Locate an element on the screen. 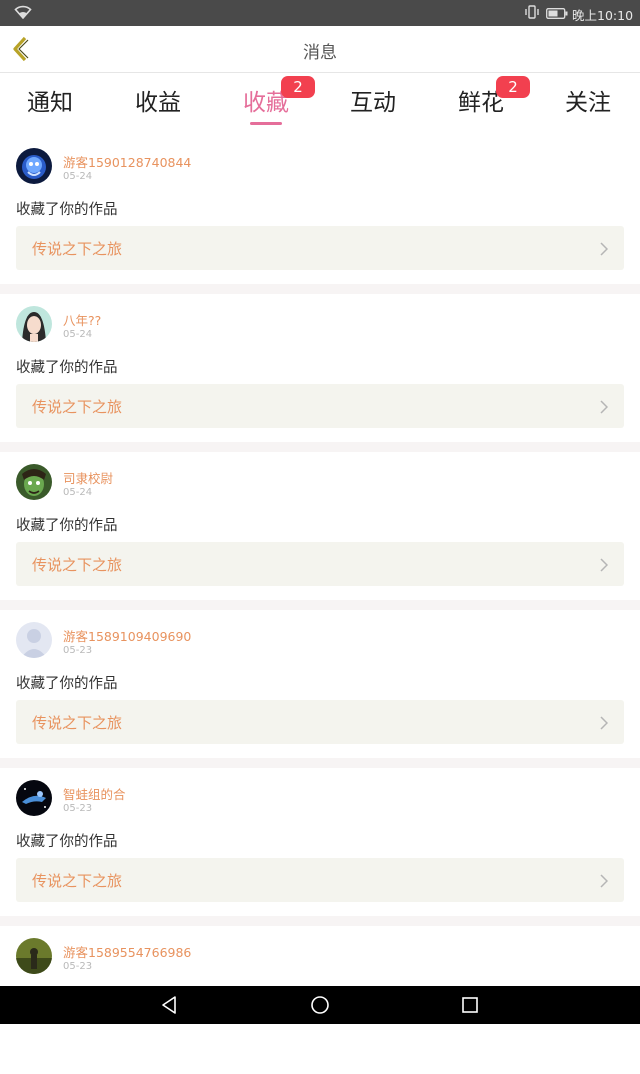 This screenshot has height=1074, width=640. anime-girl-avatar is located at coordinates (34, 324).